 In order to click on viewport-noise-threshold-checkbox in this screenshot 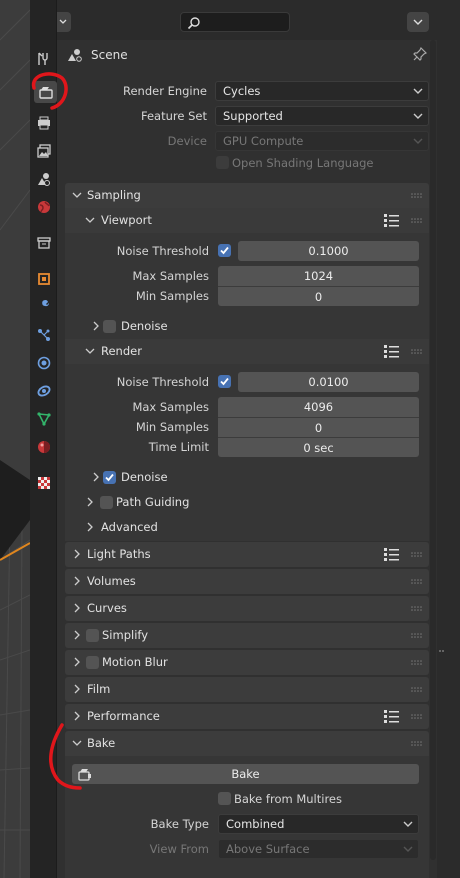, I will do `click(224, 250)`.